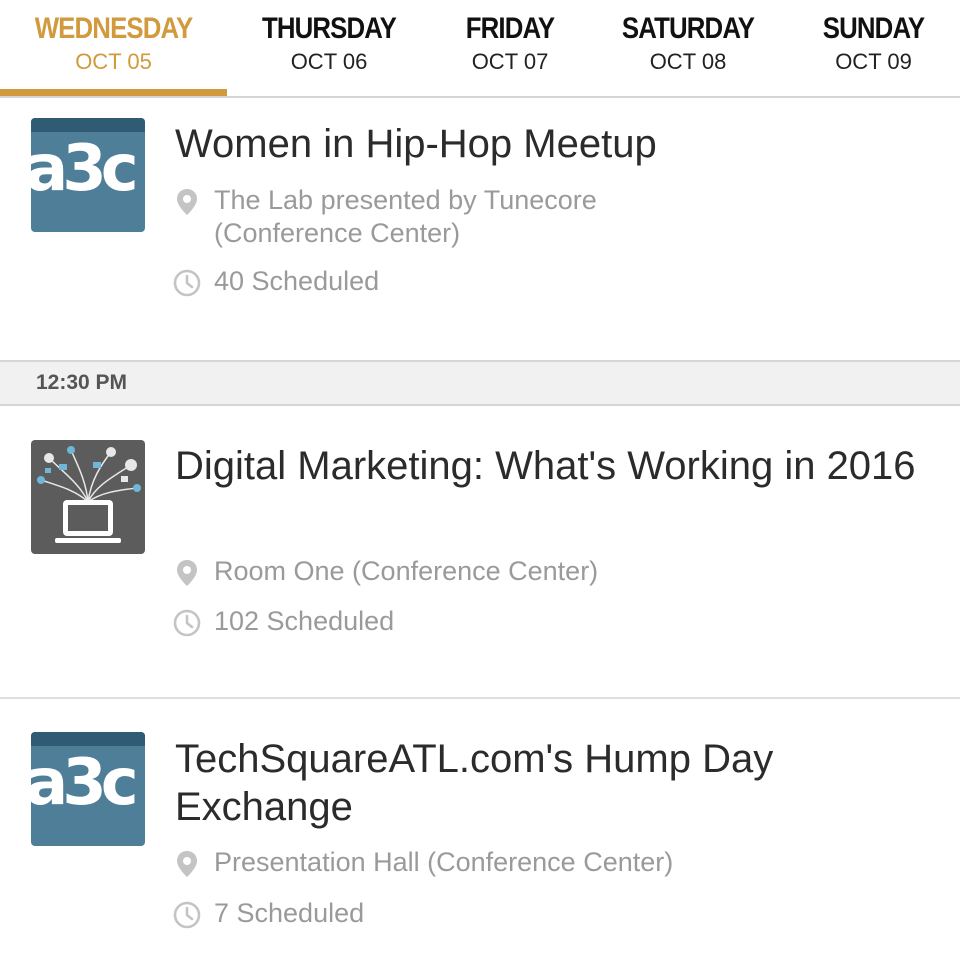 This screenshot has width=960, height=960. I want to click on session-location: Room One (Conference Center), so click(546, 571).